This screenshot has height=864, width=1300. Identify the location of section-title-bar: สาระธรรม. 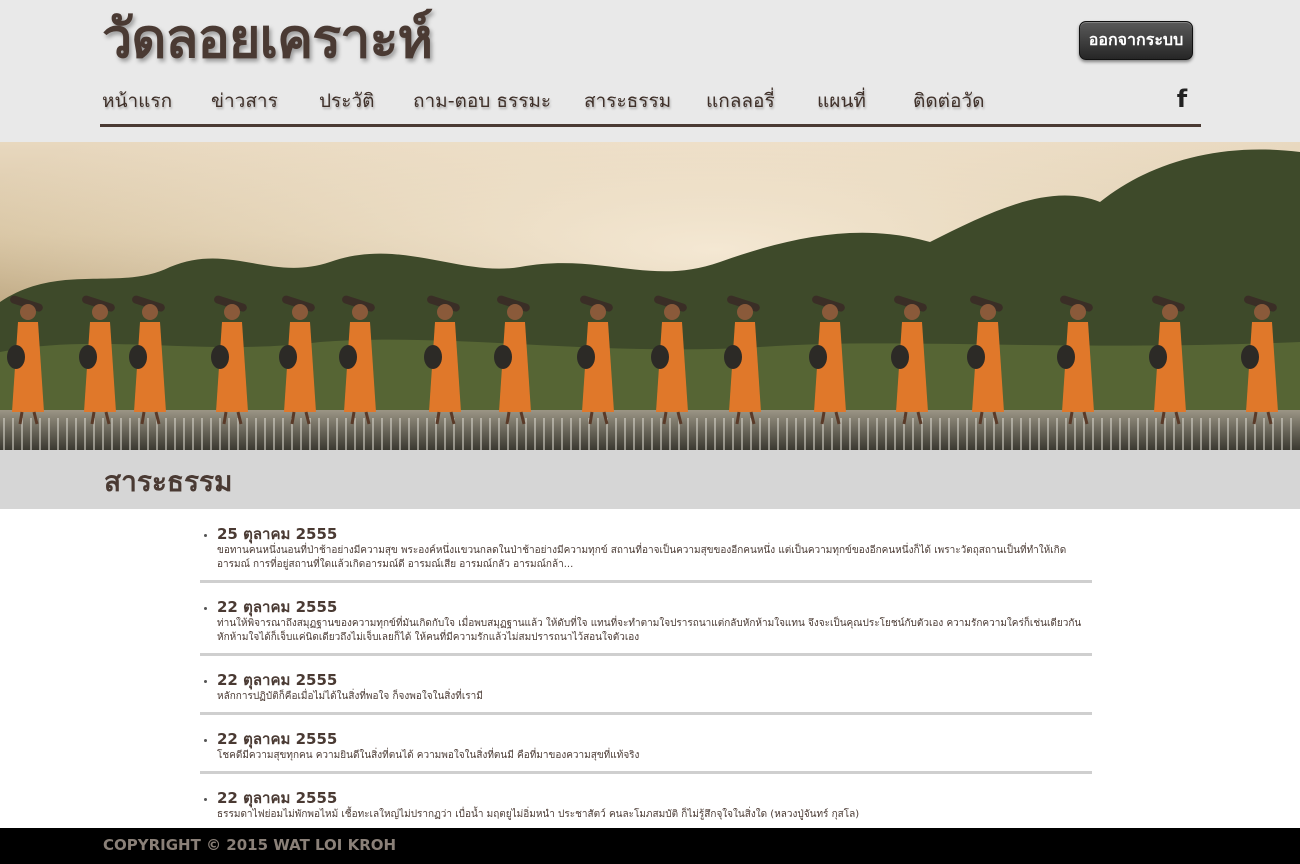
(650, 479).